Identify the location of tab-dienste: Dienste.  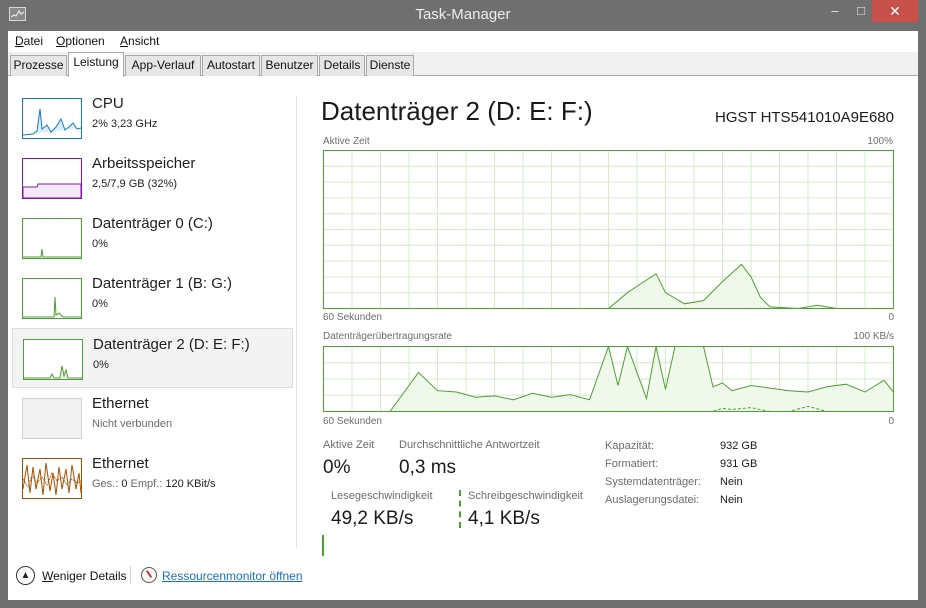
(390, 65).